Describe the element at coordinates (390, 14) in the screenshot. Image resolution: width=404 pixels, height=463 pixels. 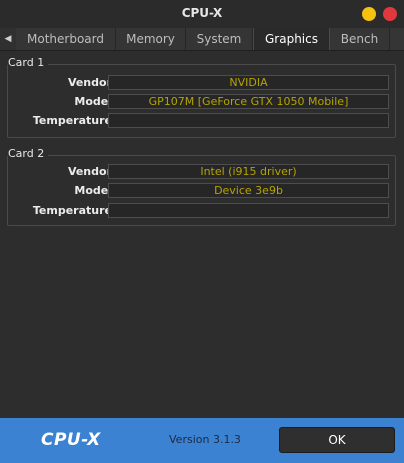
I see `close-icon` at that location.